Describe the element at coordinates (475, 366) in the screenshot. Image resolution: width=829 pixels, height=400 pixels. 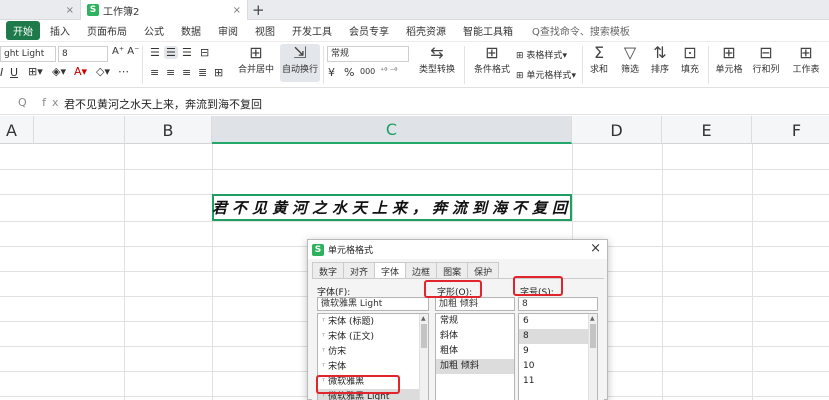
I see `list-item: 加粗 倾斜` at that location.